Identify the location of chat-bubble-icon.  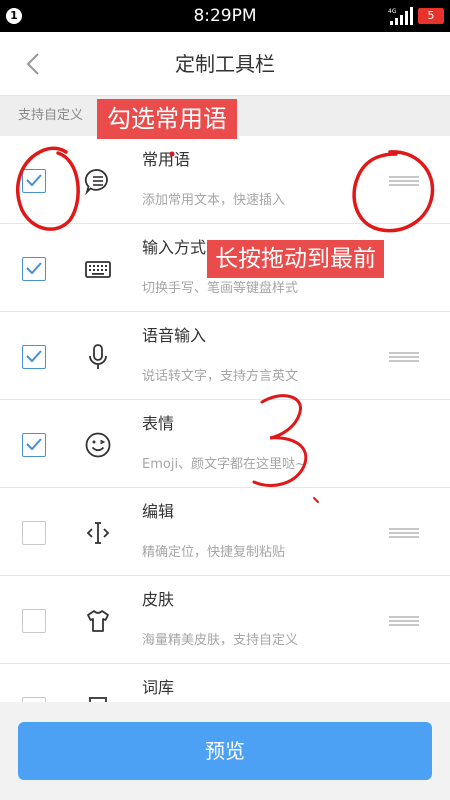
(96, 182).